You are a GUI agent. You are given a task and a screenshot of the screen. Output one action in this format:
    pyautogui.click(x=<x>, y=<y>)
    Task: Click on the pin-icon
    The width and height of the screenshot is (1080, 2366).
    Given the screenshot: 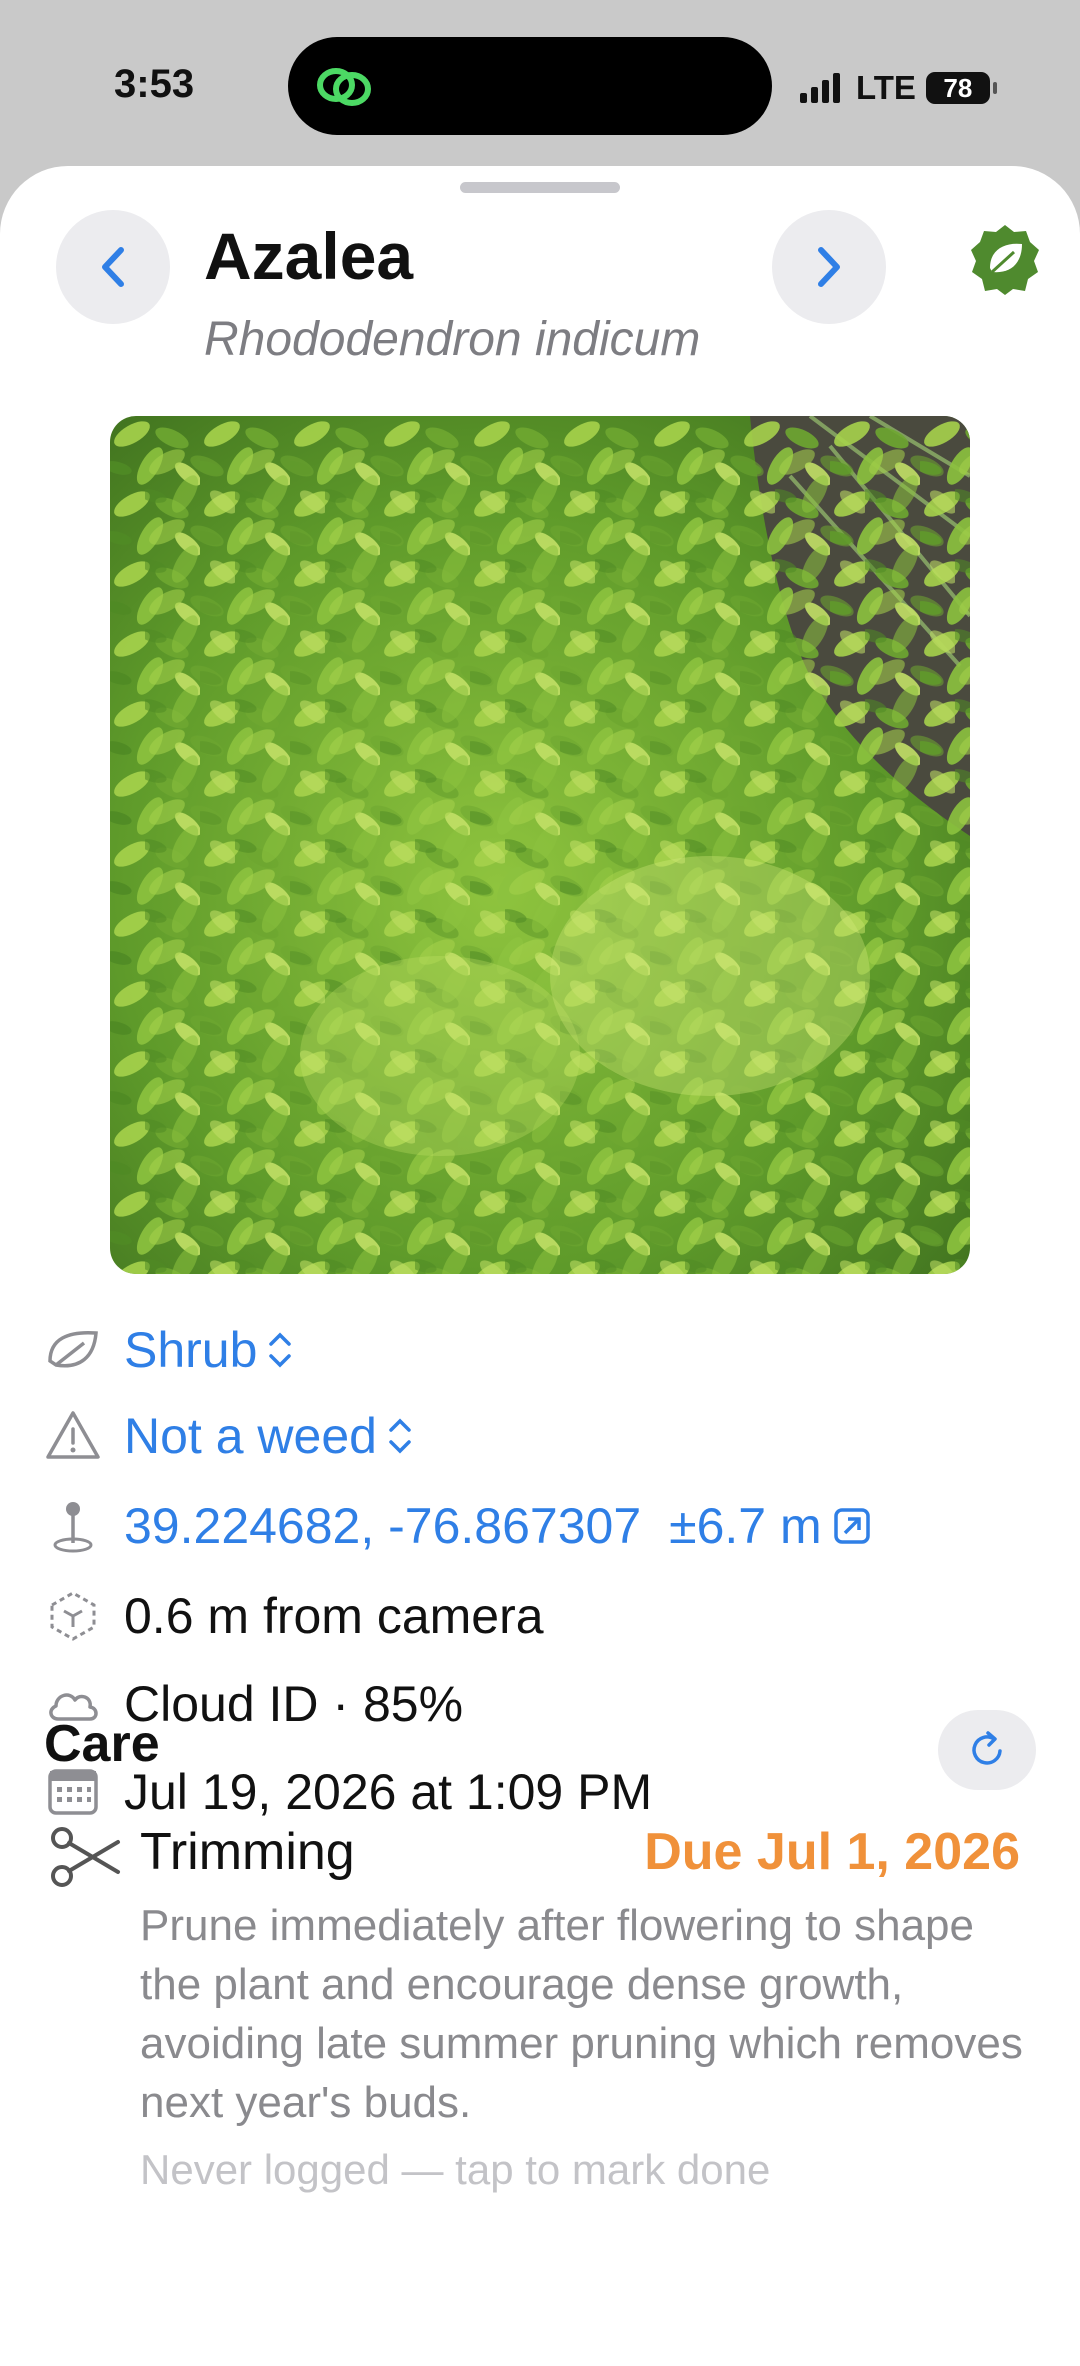 What is the action you would take?
    pyautogui.click(x=73, y=1527)
    